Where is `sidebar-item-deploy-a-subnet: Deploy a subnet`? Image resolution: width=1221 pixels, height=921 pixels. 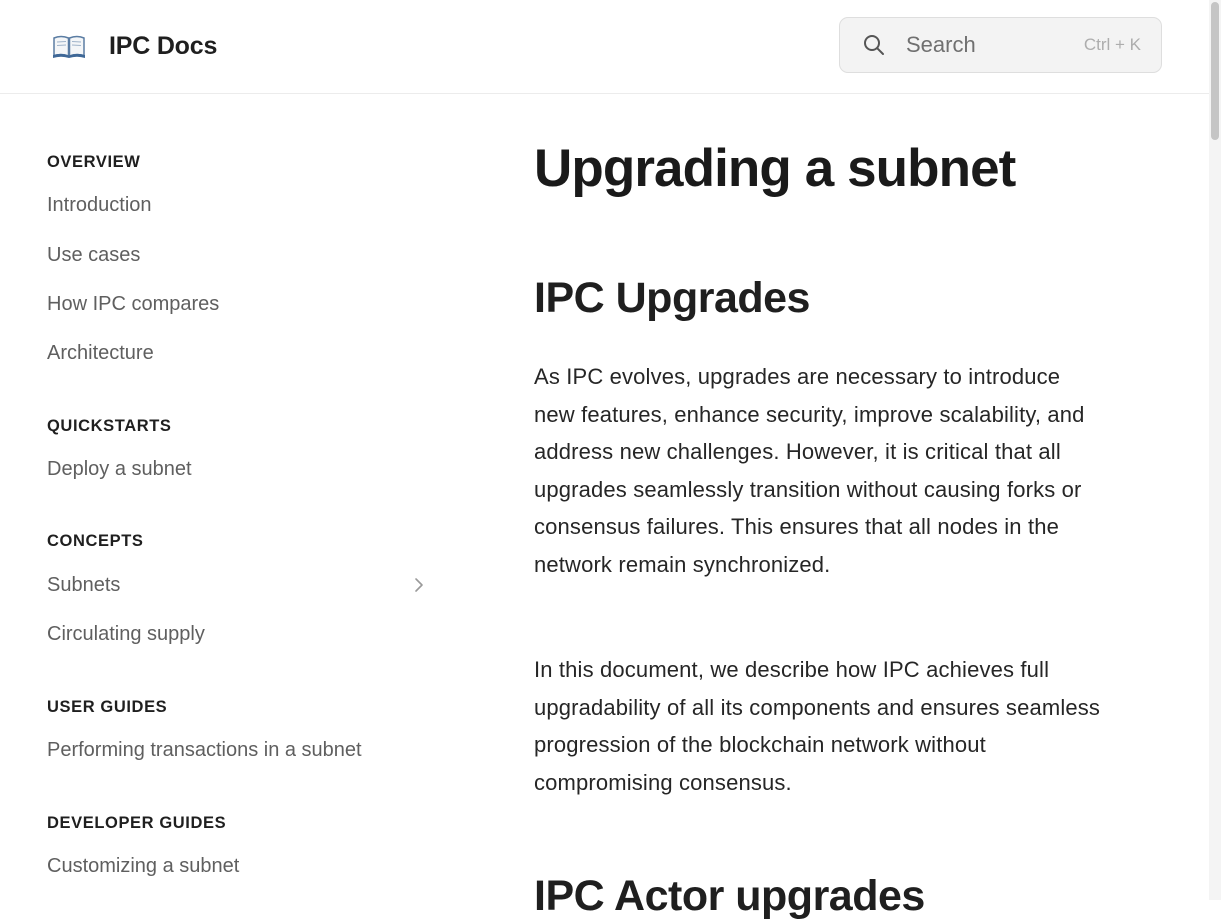 sidebar-item-deploy-a-subnet: Deploy a subnet is located at coordinates (119, 469).